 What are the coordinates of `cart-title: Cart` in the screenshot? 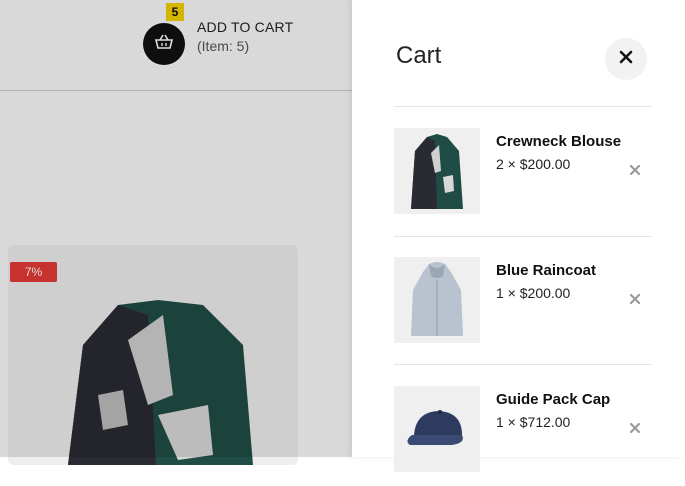 It's located at (419, 55).